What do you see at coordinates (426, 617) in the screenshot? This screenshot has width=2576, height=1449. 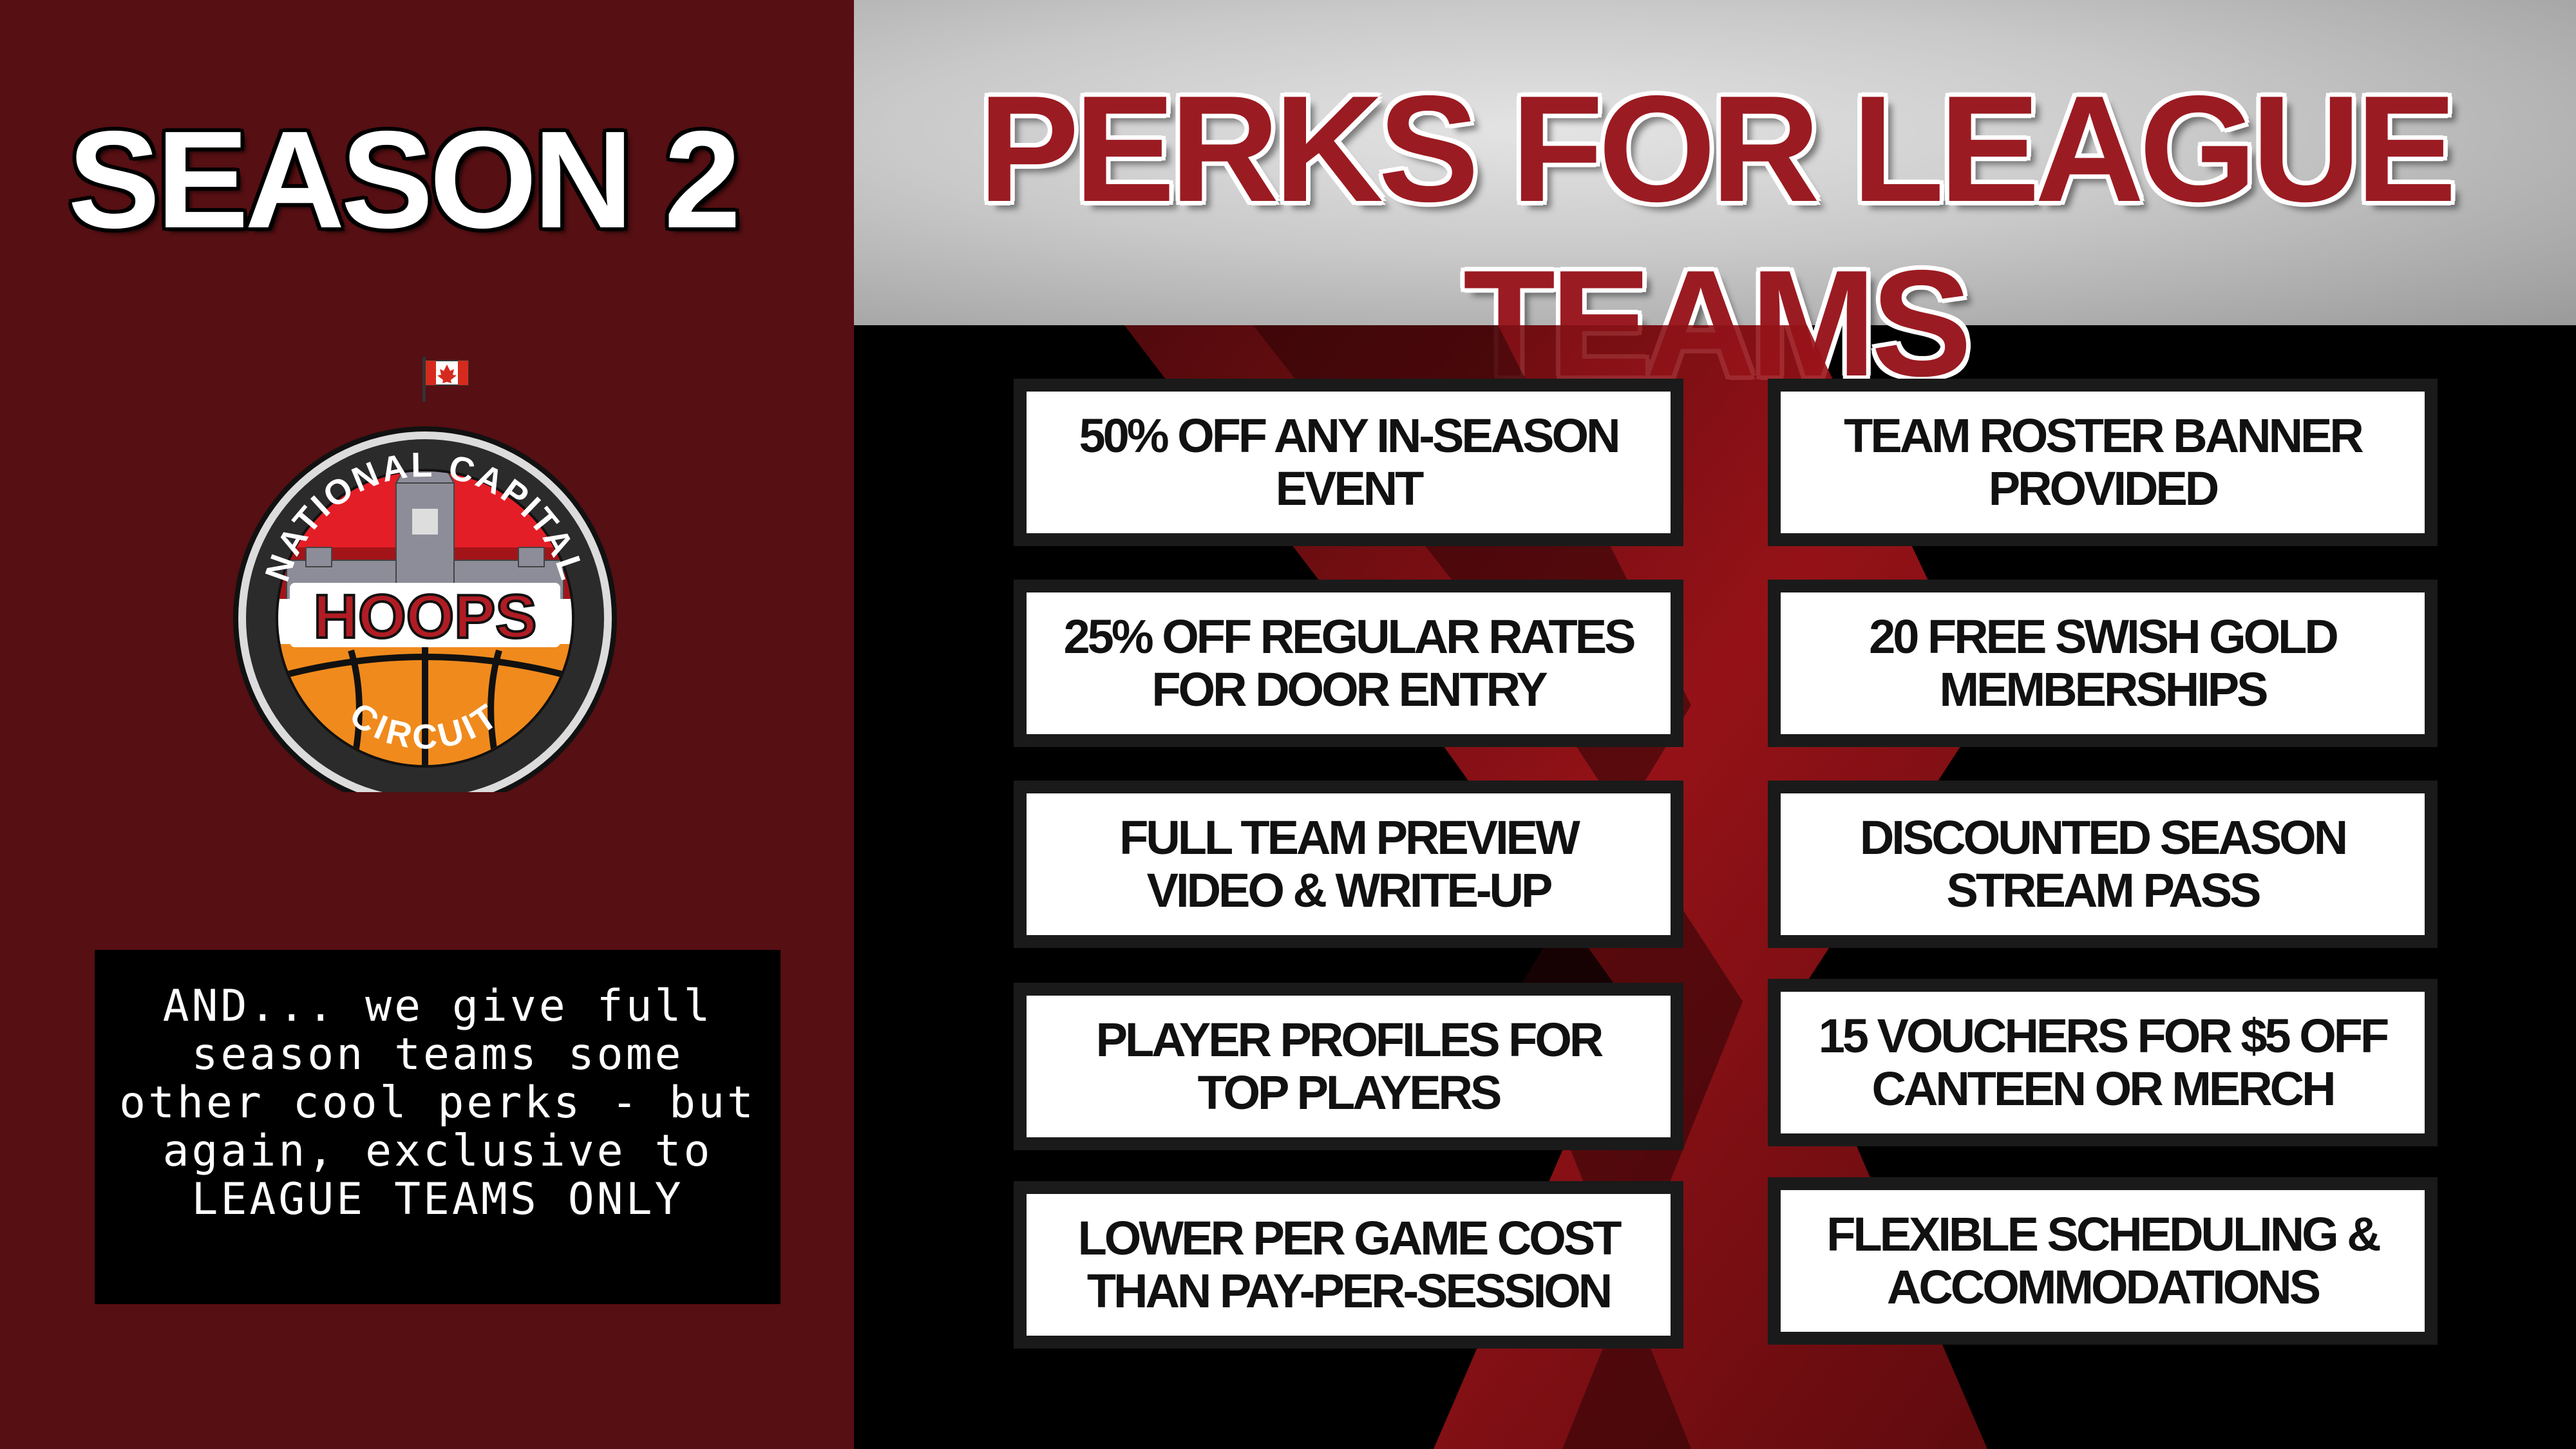 I see `logo-center-text: HOOPS` at bounding box center [426, 617].